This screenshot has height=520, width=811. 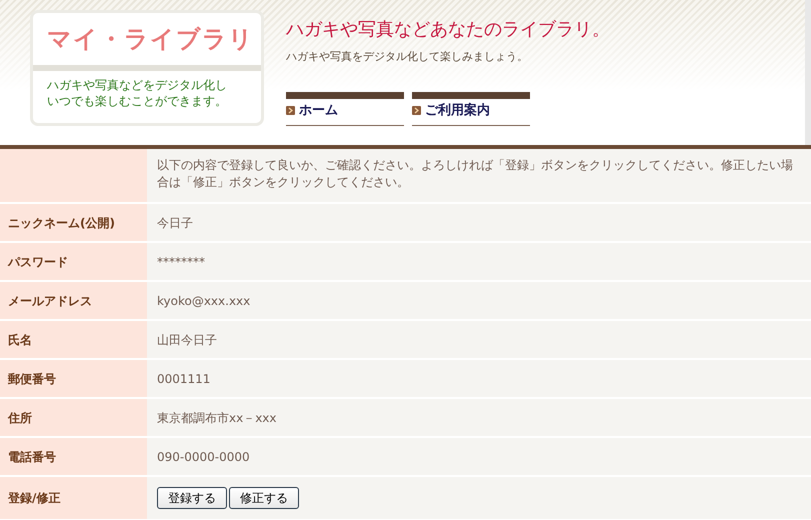 I want to click on logo-title: マイ・ライブラリ, so click(x=150, y=39).